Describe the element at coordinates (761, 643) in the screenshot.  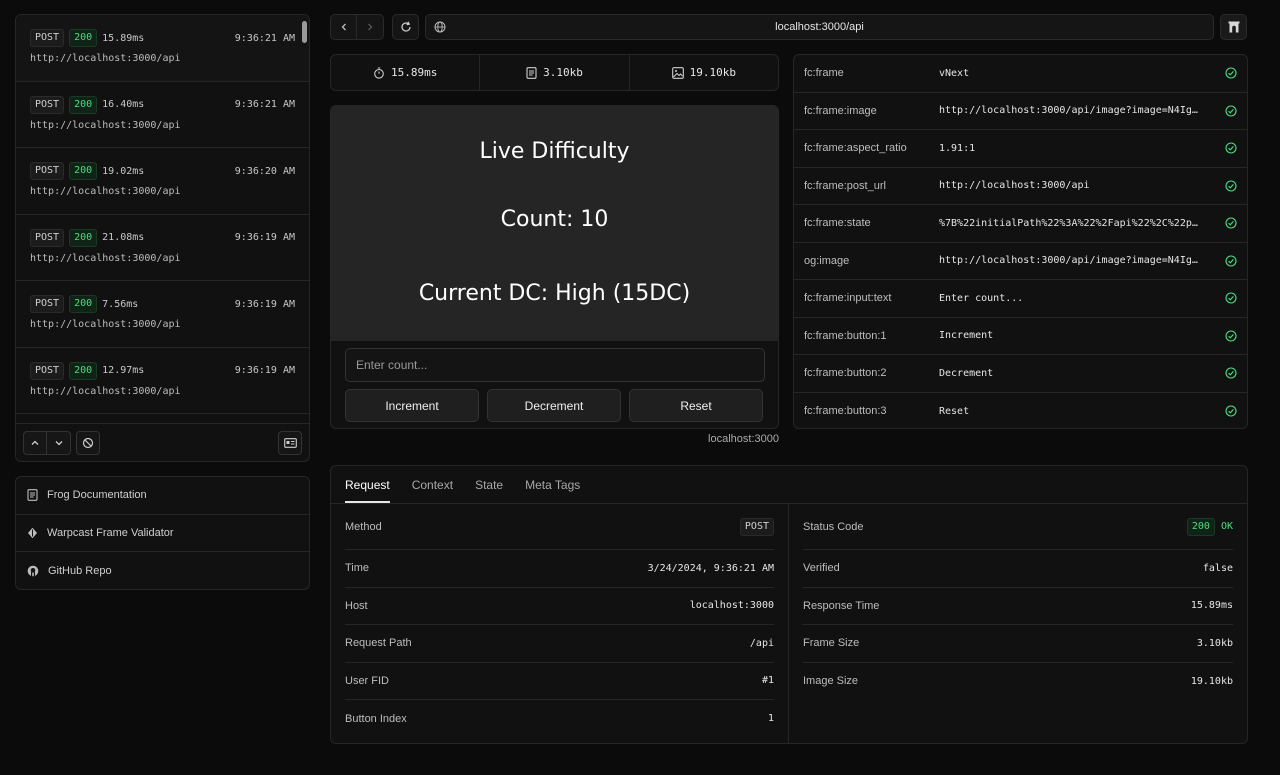
I see `detail-value: /api` at that location.